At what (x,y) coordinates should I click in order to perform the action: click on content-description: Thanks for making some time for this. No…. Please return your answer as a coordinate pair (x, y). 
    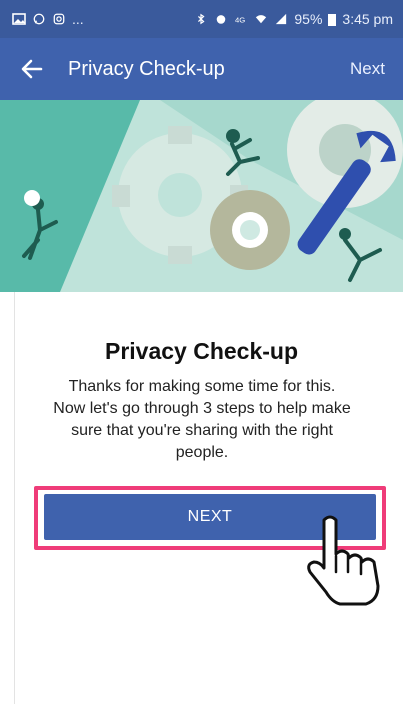
    Looking at the image, I should click on (202, 419).